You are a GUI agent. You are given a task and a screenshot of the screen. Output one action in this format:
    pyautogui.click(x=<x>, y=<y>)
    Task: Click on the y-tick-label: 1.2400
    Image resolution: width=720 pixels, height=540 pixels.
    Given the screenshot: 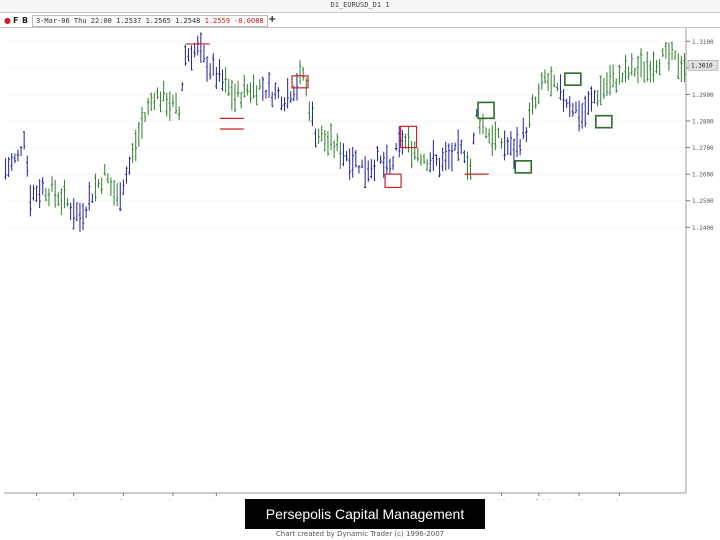 What is the action you would take?
    pyautogui.click(x=703, y=228)
    